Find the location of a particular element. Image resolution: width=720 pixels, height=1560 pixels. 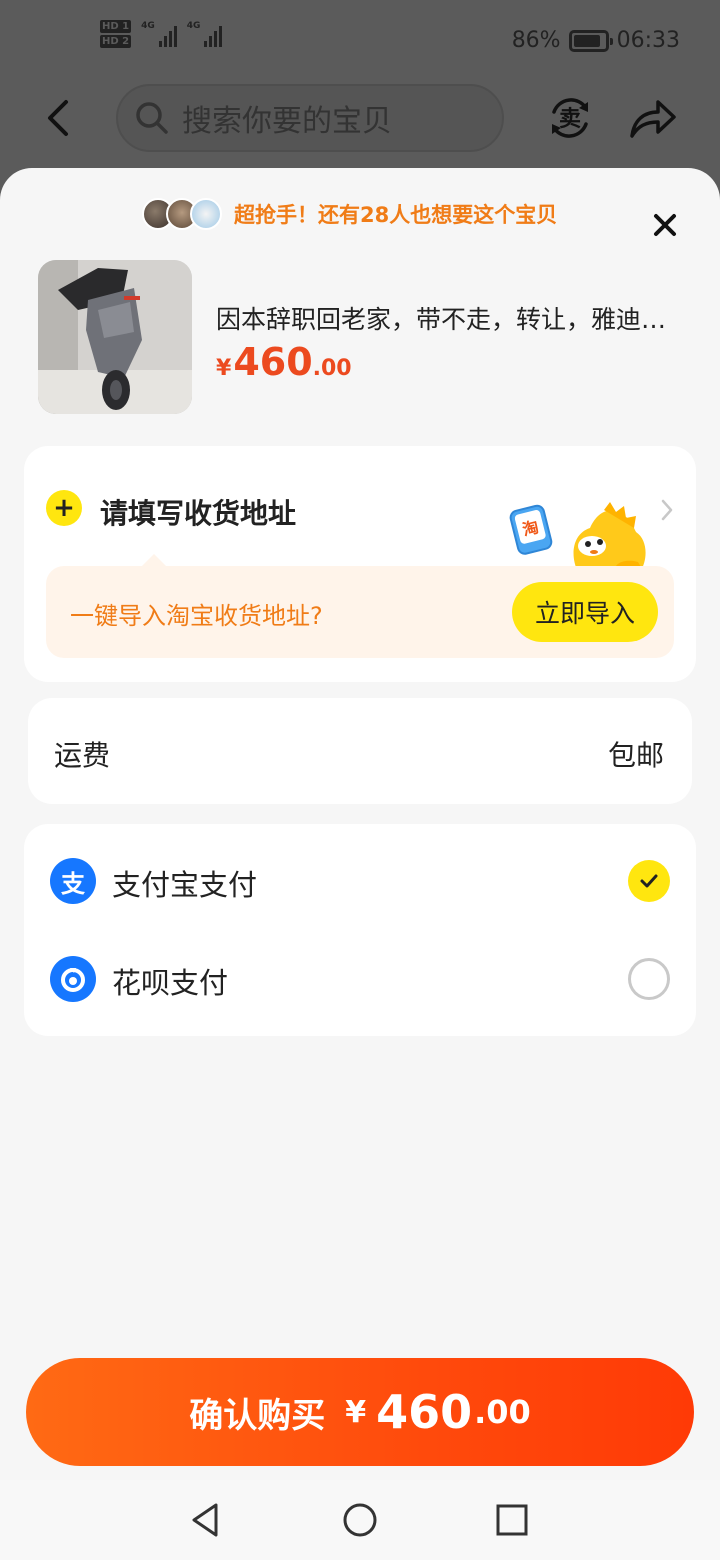

import-address-banner: 一键导入淘宝收货地址? 立即导入 is located at coordinates (360, 606).